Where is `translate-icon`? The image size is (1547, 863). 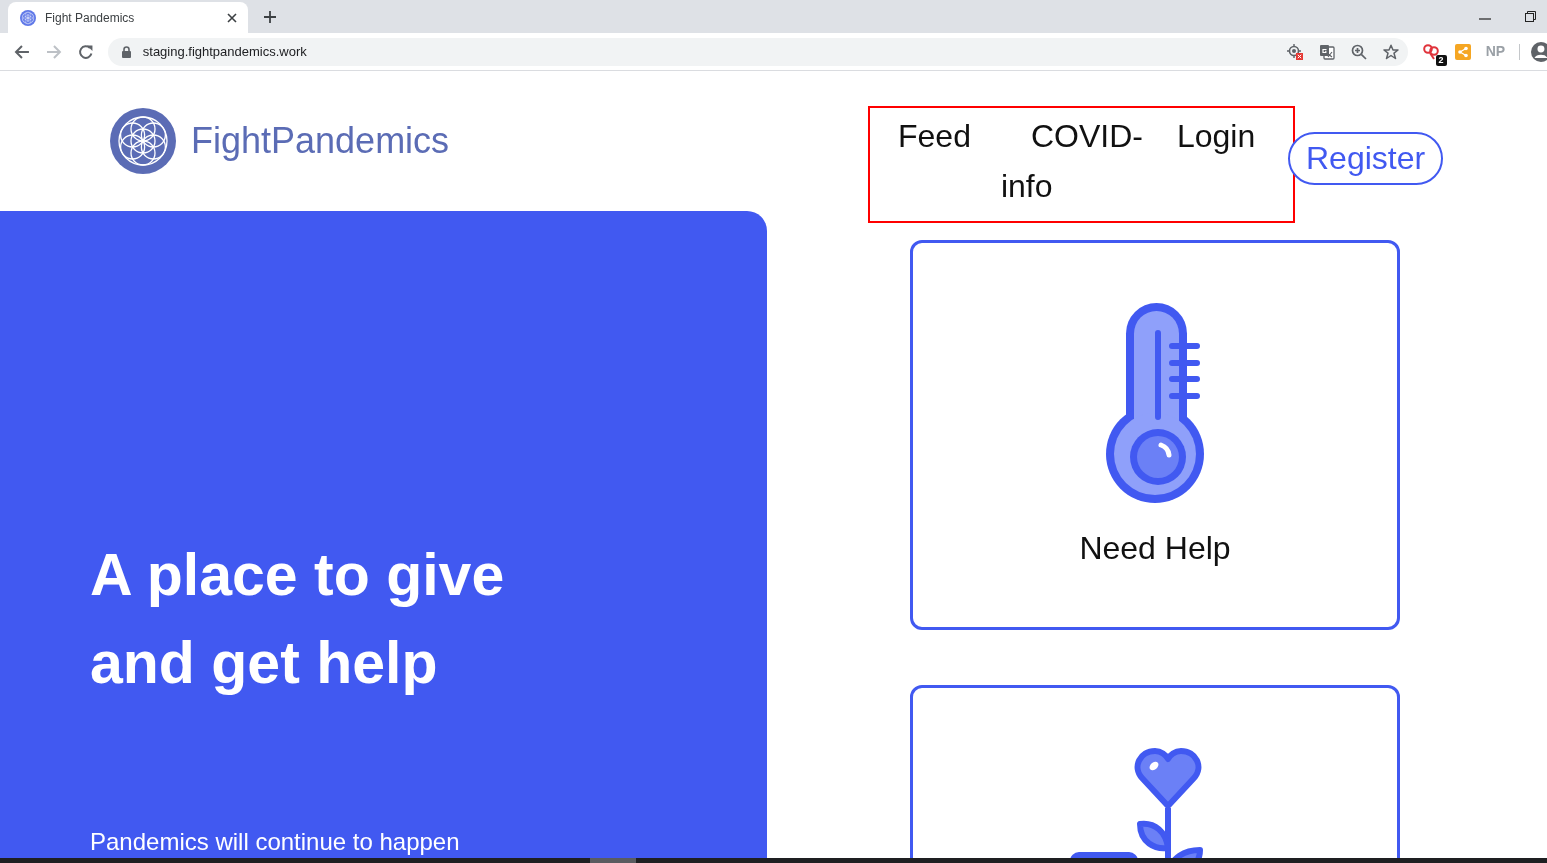
translate-icon is located at coordinates (1326, 51).